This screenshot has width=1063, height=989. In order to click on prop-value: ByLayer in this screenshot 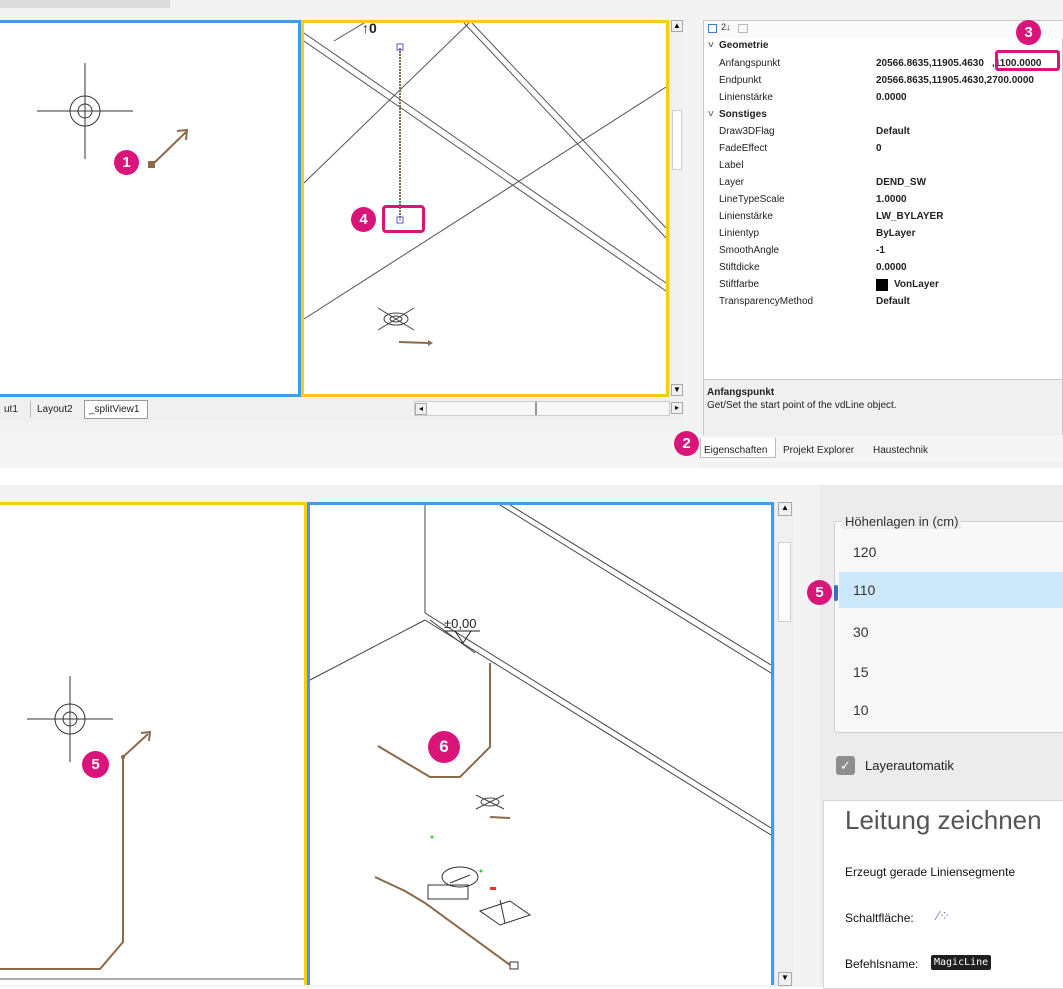, I will do `click(896, 233)`.